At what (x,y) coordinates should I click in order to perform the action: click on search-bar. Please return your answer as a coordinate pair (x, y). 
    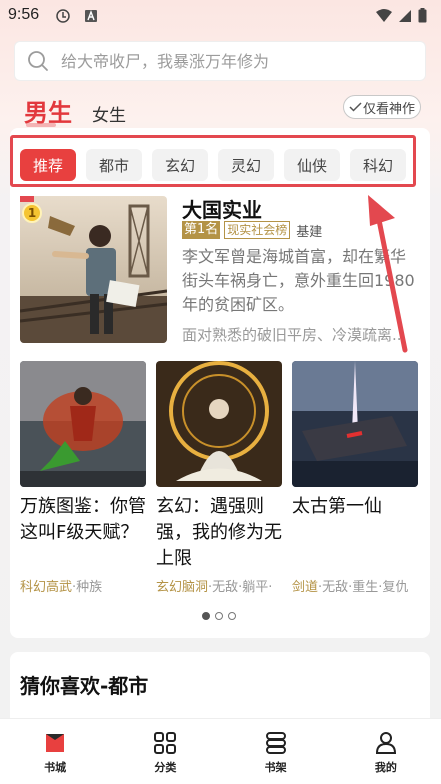
    Looking at the image, I should click on (220, 61).